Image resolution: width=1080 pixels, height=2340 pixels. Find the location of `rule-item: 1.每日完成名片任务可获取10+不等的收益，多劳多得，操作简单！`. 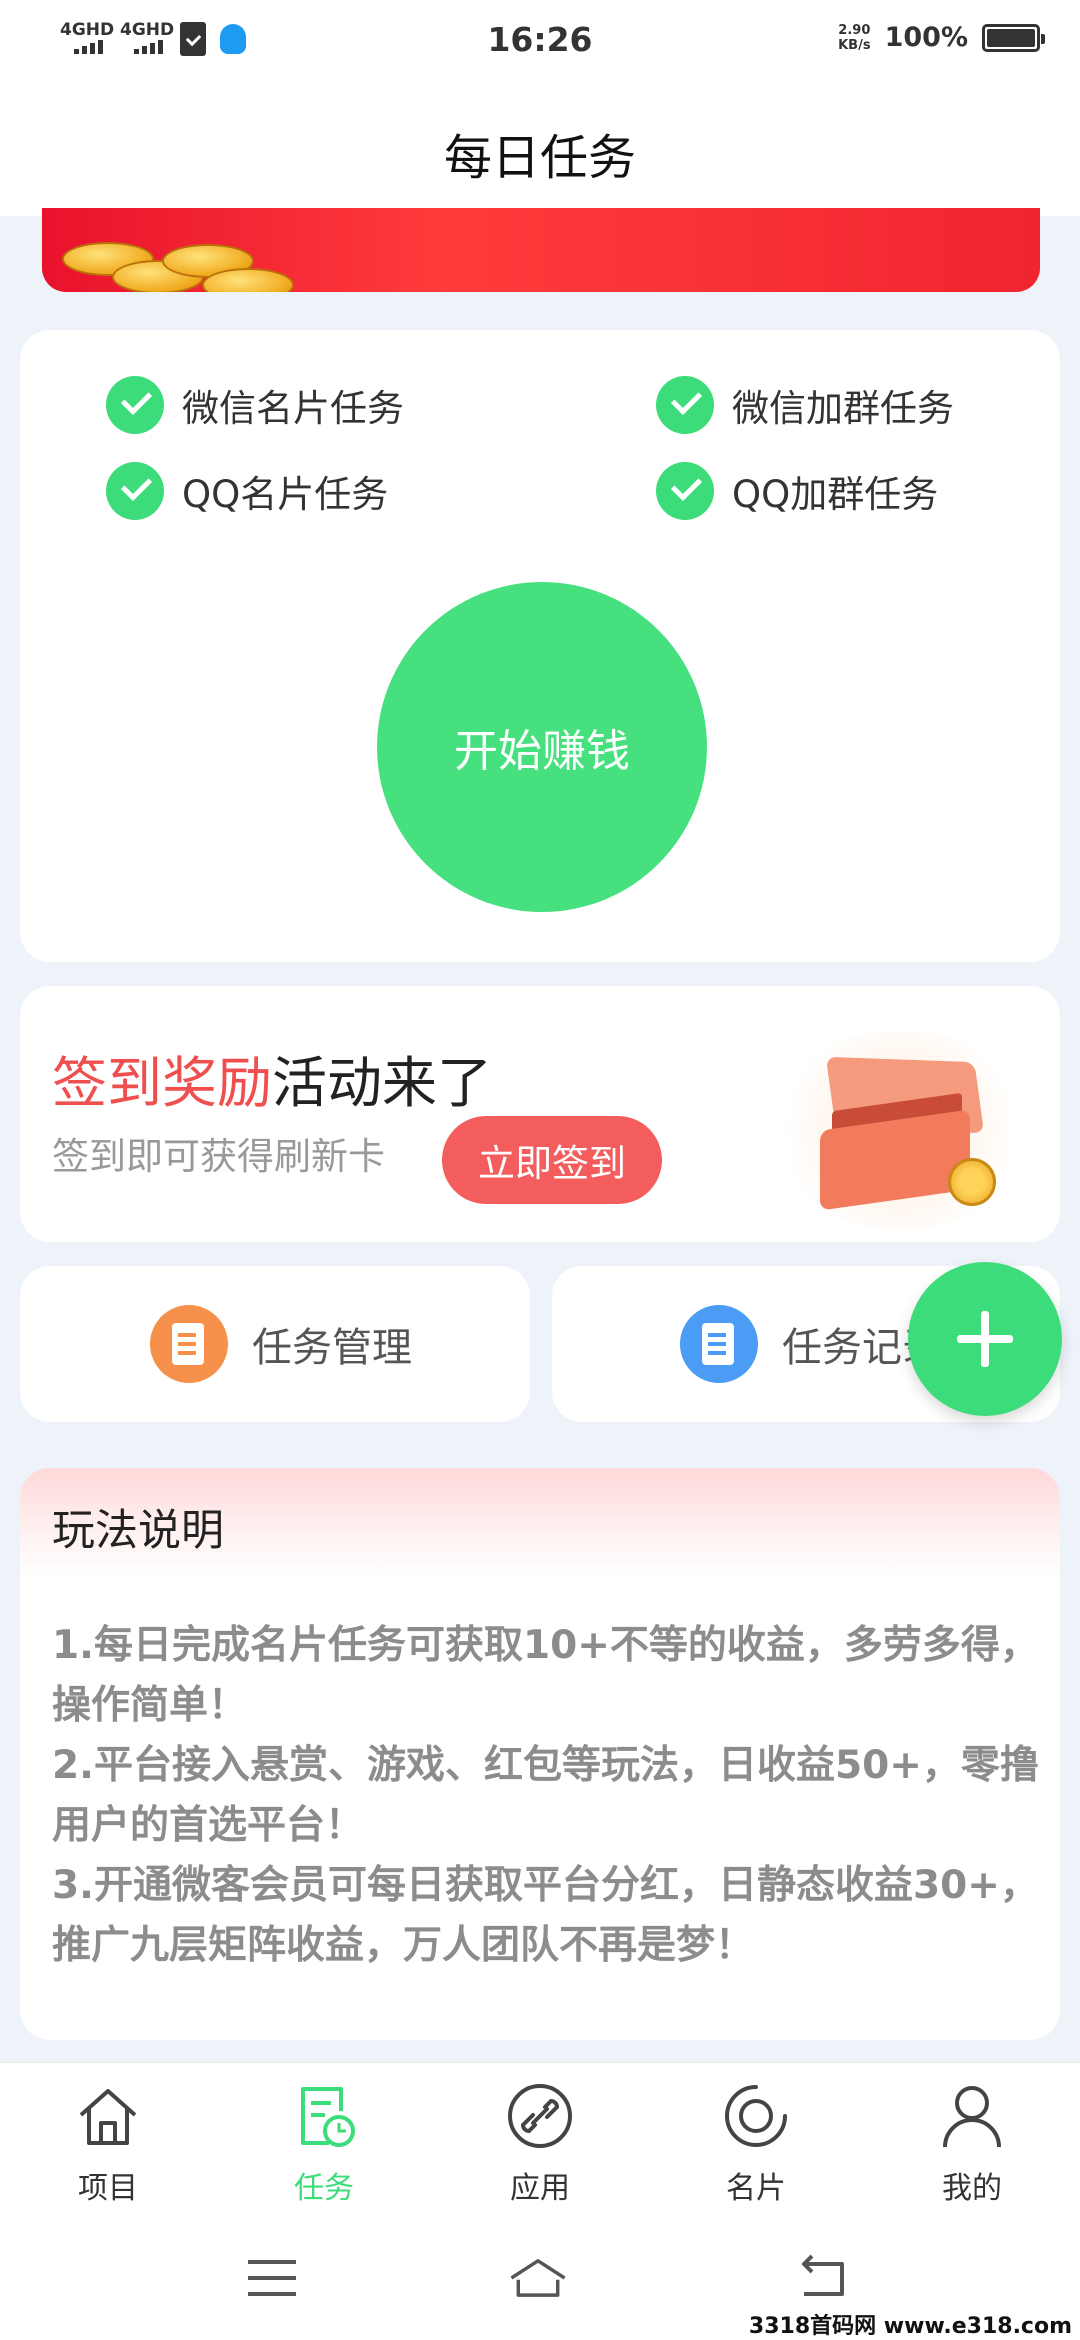

rule-item: 1.每日完成名片任务可获取10+不等的收益，多劳多得，操作简单！ is located at coordinates (545, 1675).